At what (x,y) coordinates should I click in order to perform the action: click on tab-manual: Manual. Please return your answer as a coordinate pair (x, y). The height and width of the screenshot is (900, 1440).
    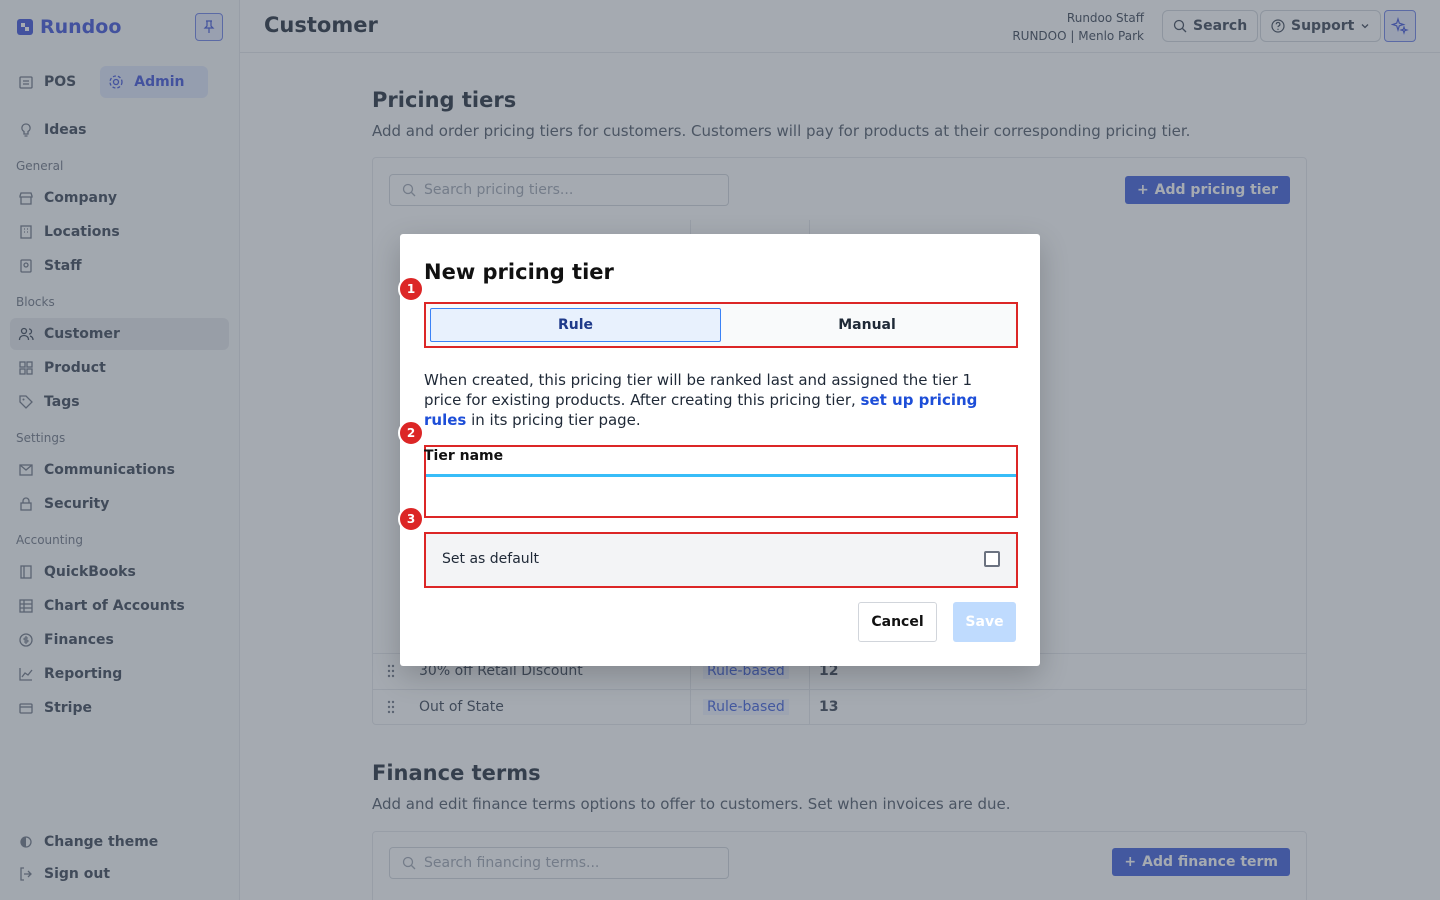
    Looking at the image, I should click on (867, 325).